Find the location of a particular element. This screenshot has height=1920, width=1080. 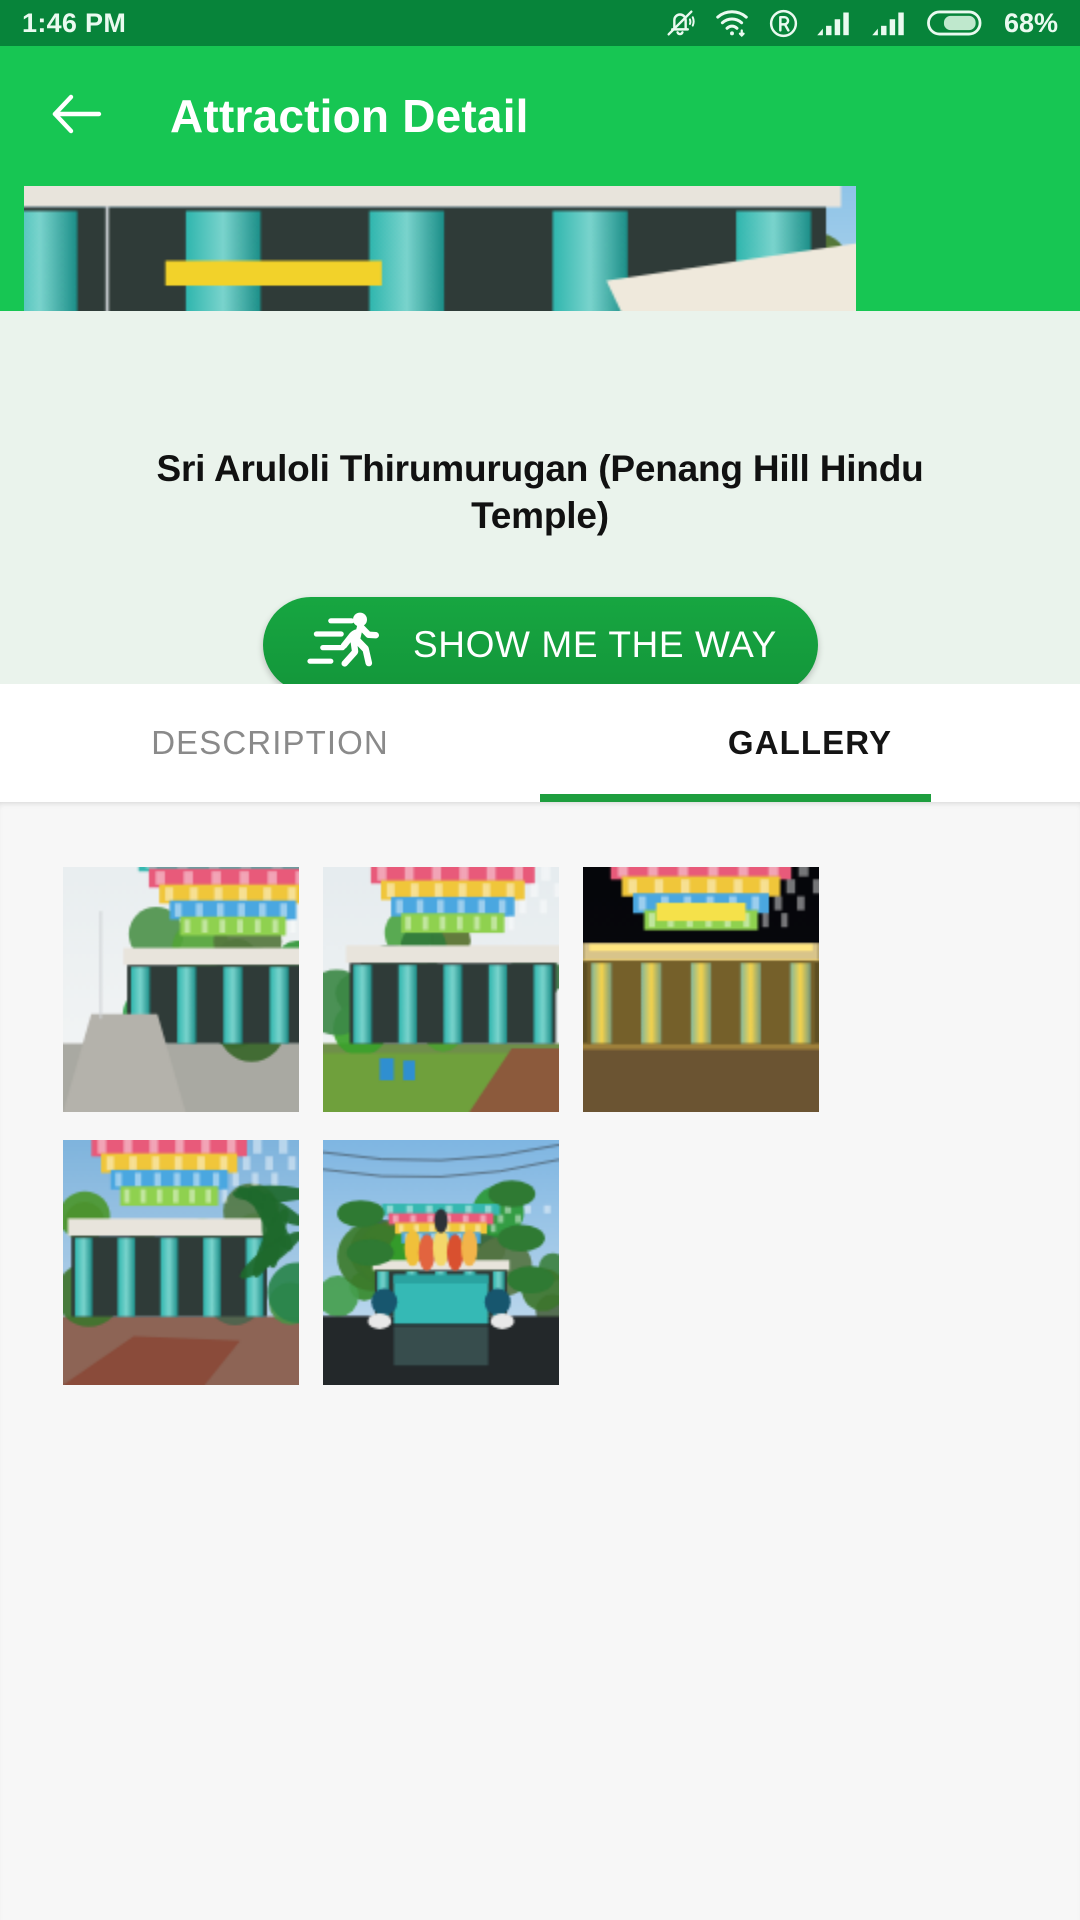

back-arrow-icon is located at coordinates (77, 116).